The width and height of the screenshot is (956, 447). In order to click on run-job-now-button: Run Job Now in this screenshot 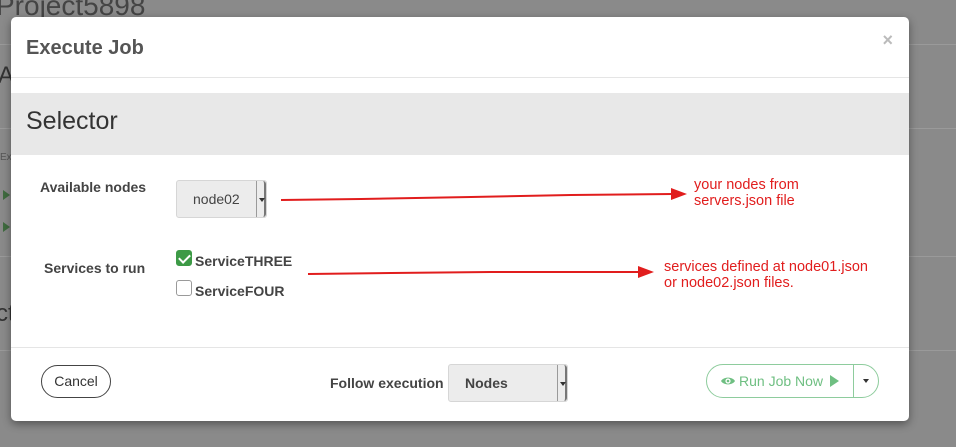, I will do `click(780, 381)`.